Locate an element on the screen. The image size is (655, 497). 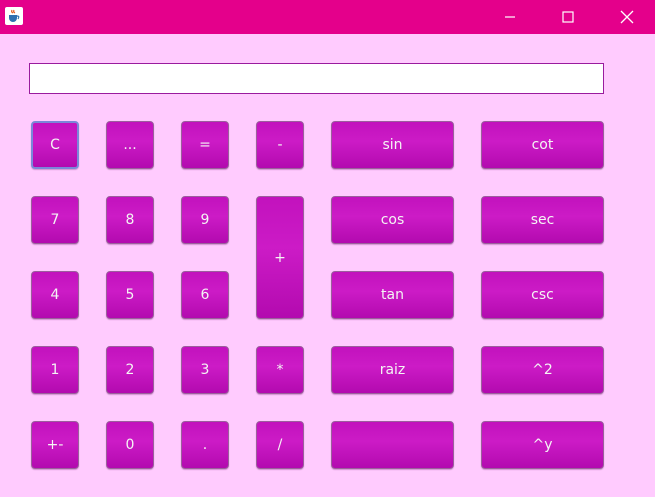
digit-9-button: 9 is located at coordinates (205, 220).